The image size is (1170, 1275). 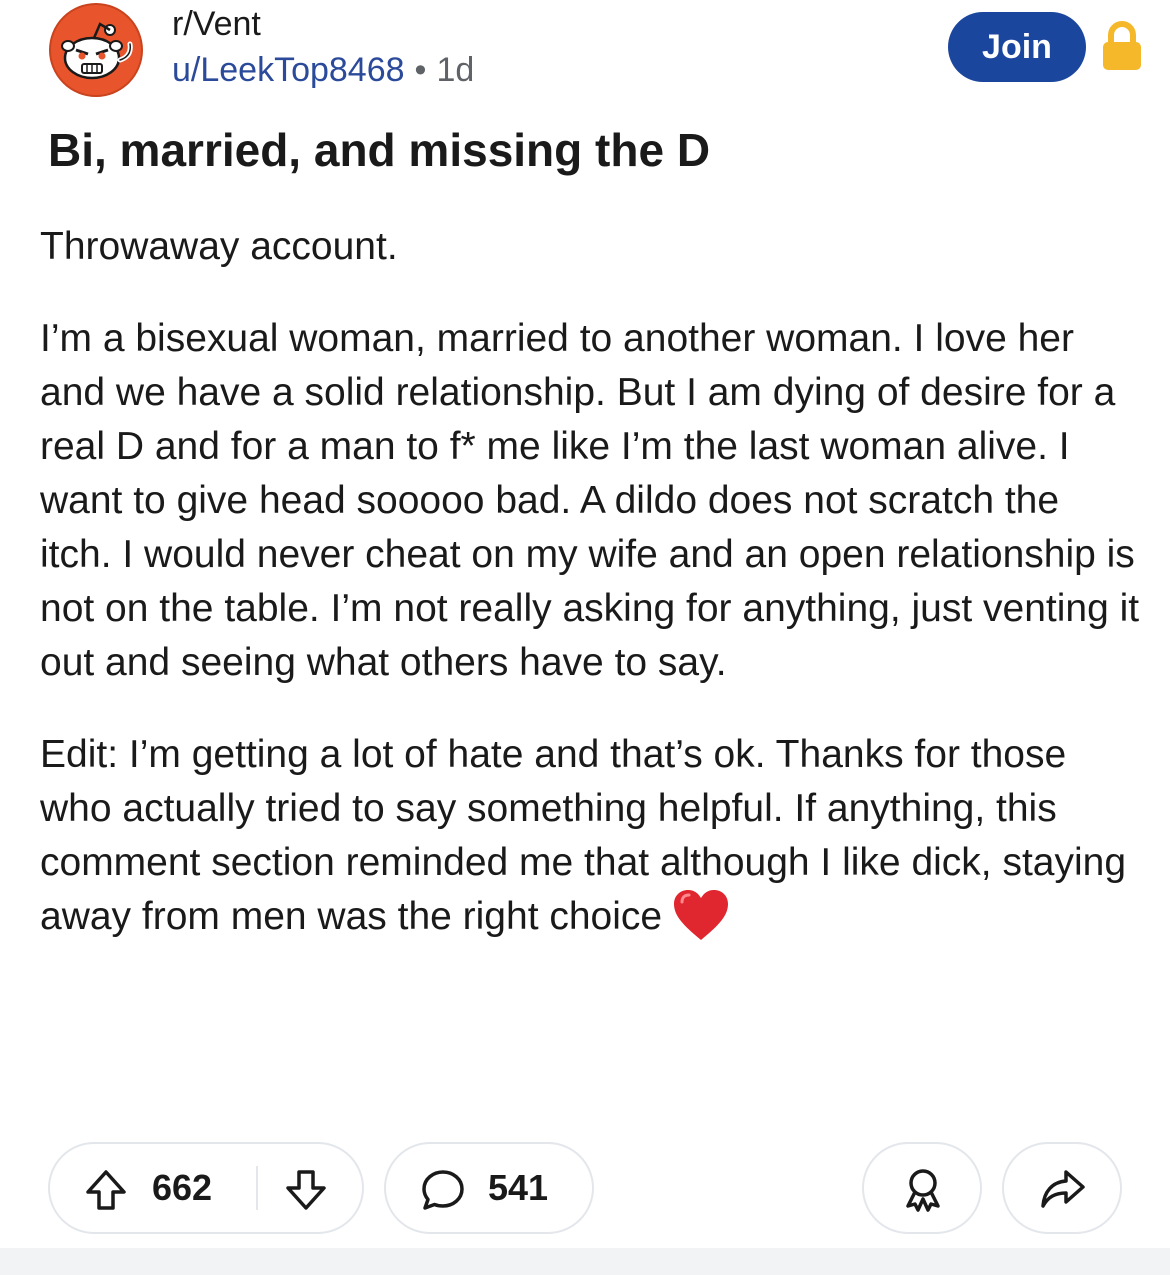 I want to click on vote-count: 662, so click(x=182, y=1187).